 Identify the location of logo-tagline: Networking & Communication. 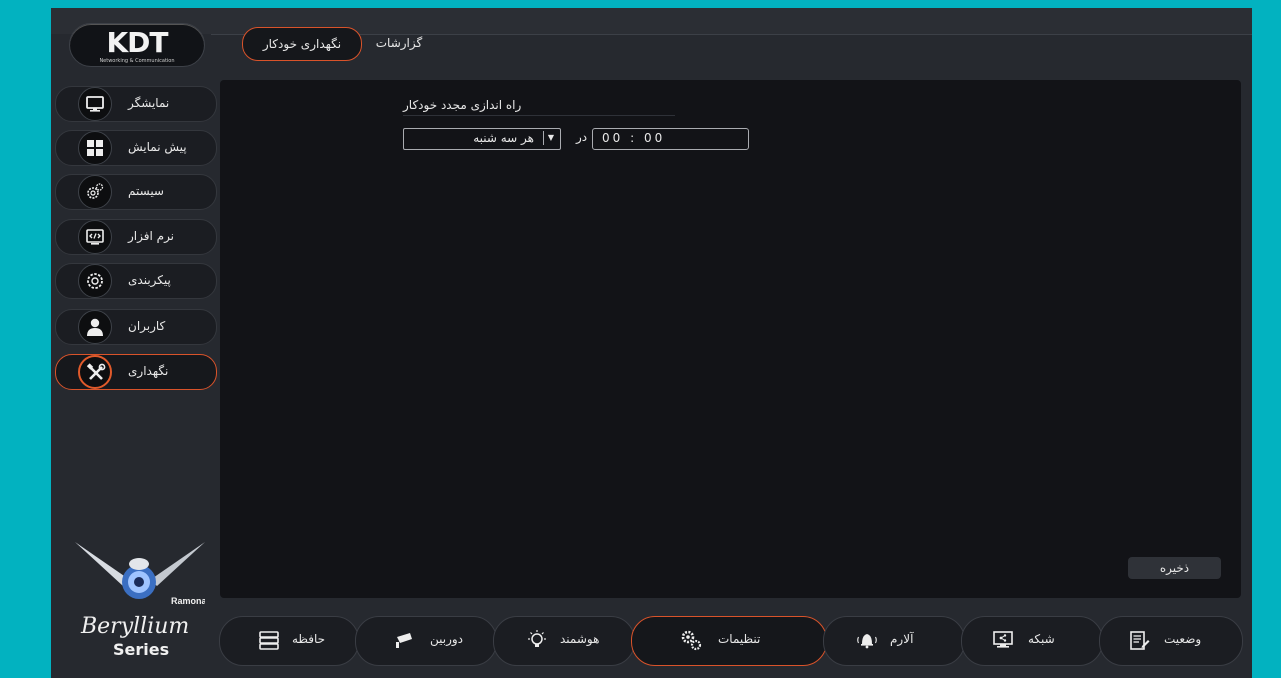
(137, 61).